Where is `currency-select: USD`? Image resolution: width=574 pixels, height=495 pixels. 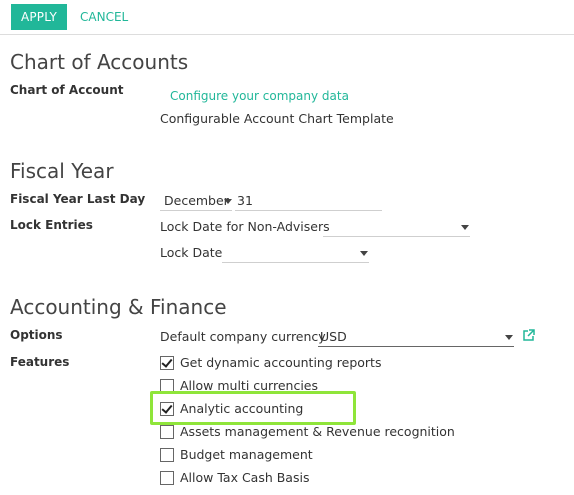 currency-select: USD is located at coordinates (416, 337).